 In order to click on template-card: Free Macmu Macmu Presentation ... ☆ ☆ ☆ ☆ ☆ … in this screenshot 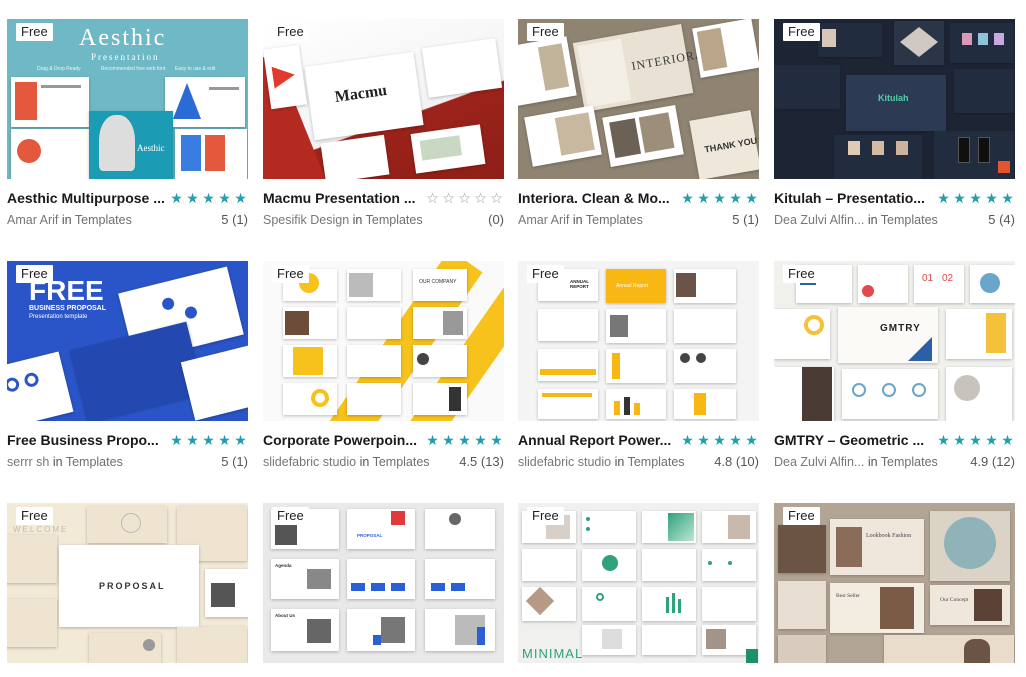, I will do `click(383, 123)`.